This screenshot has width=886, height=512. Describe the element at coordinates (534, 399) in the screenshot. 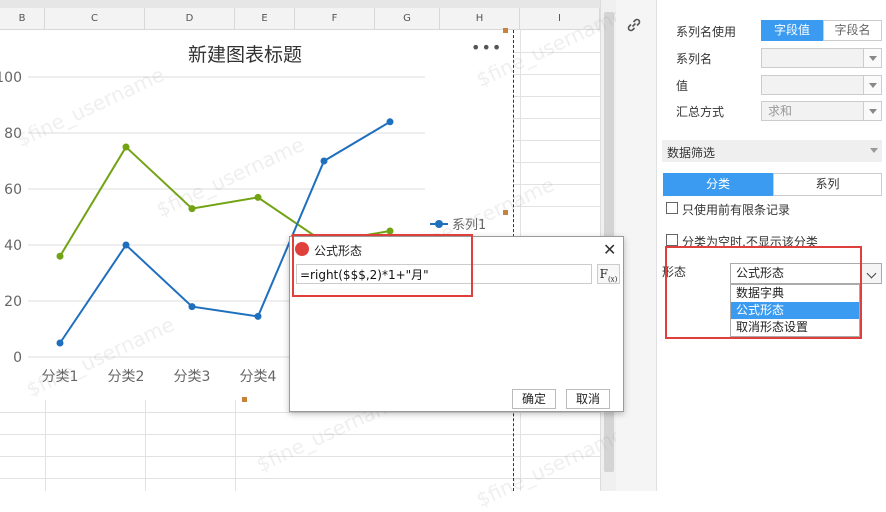

I see `ok-button: 确定` at that location.